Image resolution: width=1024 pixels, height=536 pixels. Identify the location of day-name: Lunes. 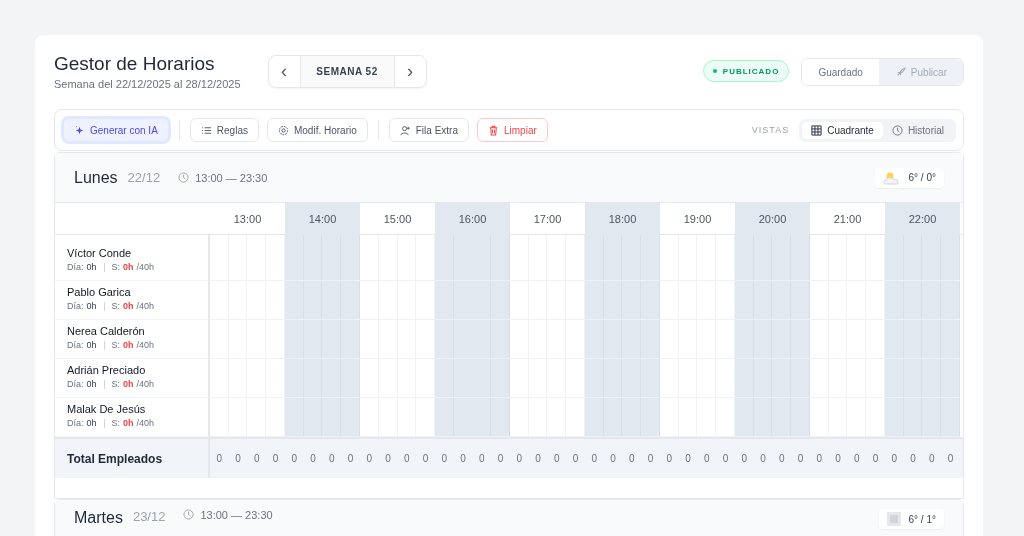
(96, 177).